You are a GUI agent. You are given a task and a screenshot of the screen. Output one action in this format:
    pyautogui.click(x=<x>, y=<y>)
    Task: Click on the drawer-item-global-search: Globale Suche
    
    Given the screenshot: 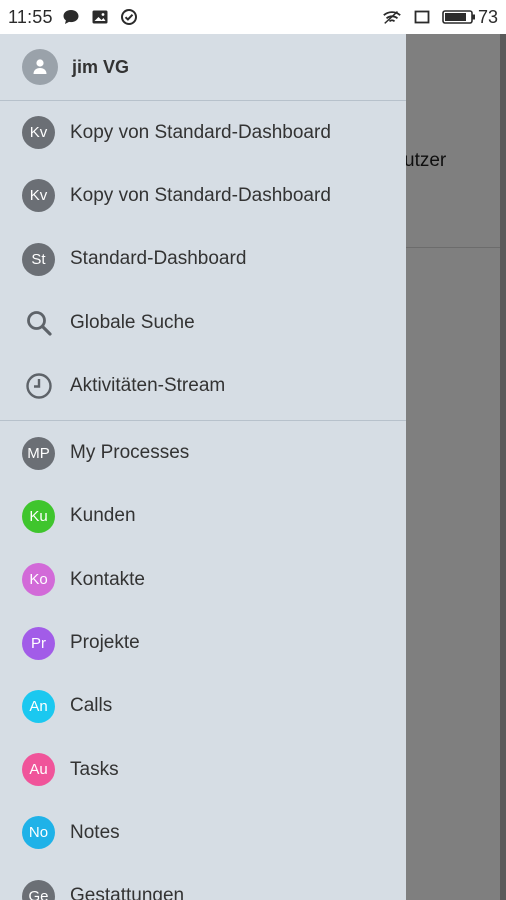 What is the action you would take?
    pyautogui.click(x=203, y=322)
    